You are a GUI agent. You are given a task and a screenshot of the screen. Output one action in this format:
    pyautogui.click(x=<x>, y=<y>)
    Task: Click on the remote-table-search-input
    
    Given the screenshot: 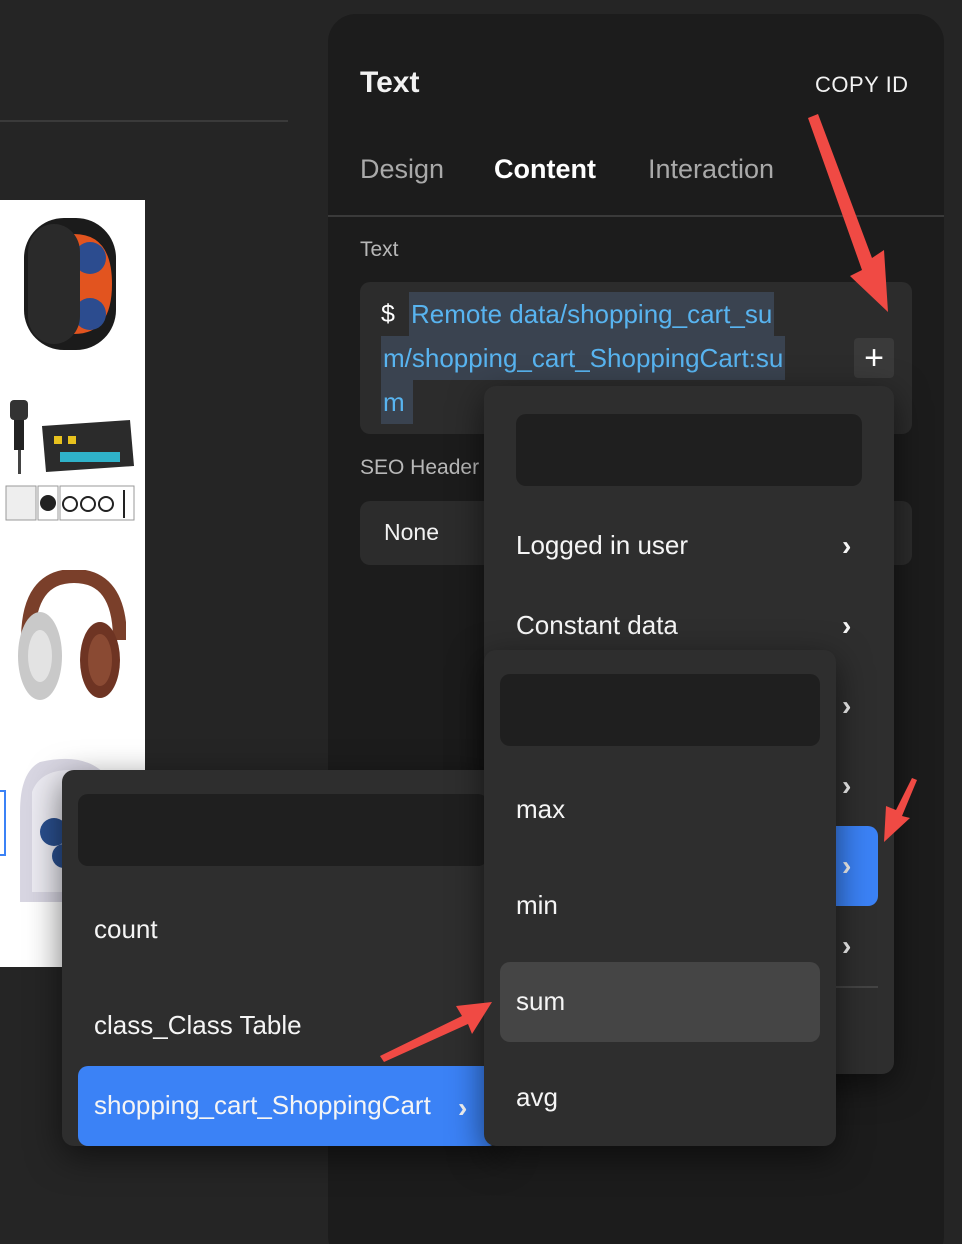 What is the action you would take?
    pyautogui.click(x=283, y=830)
    